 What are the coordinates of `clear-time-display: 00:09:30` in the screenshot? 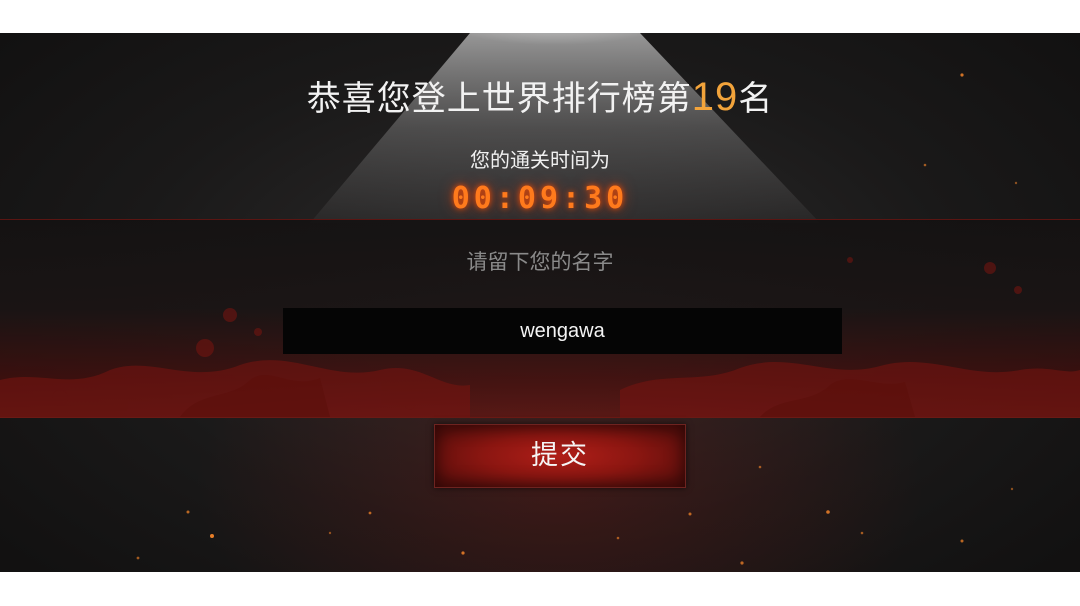 It's located at (540, 198).